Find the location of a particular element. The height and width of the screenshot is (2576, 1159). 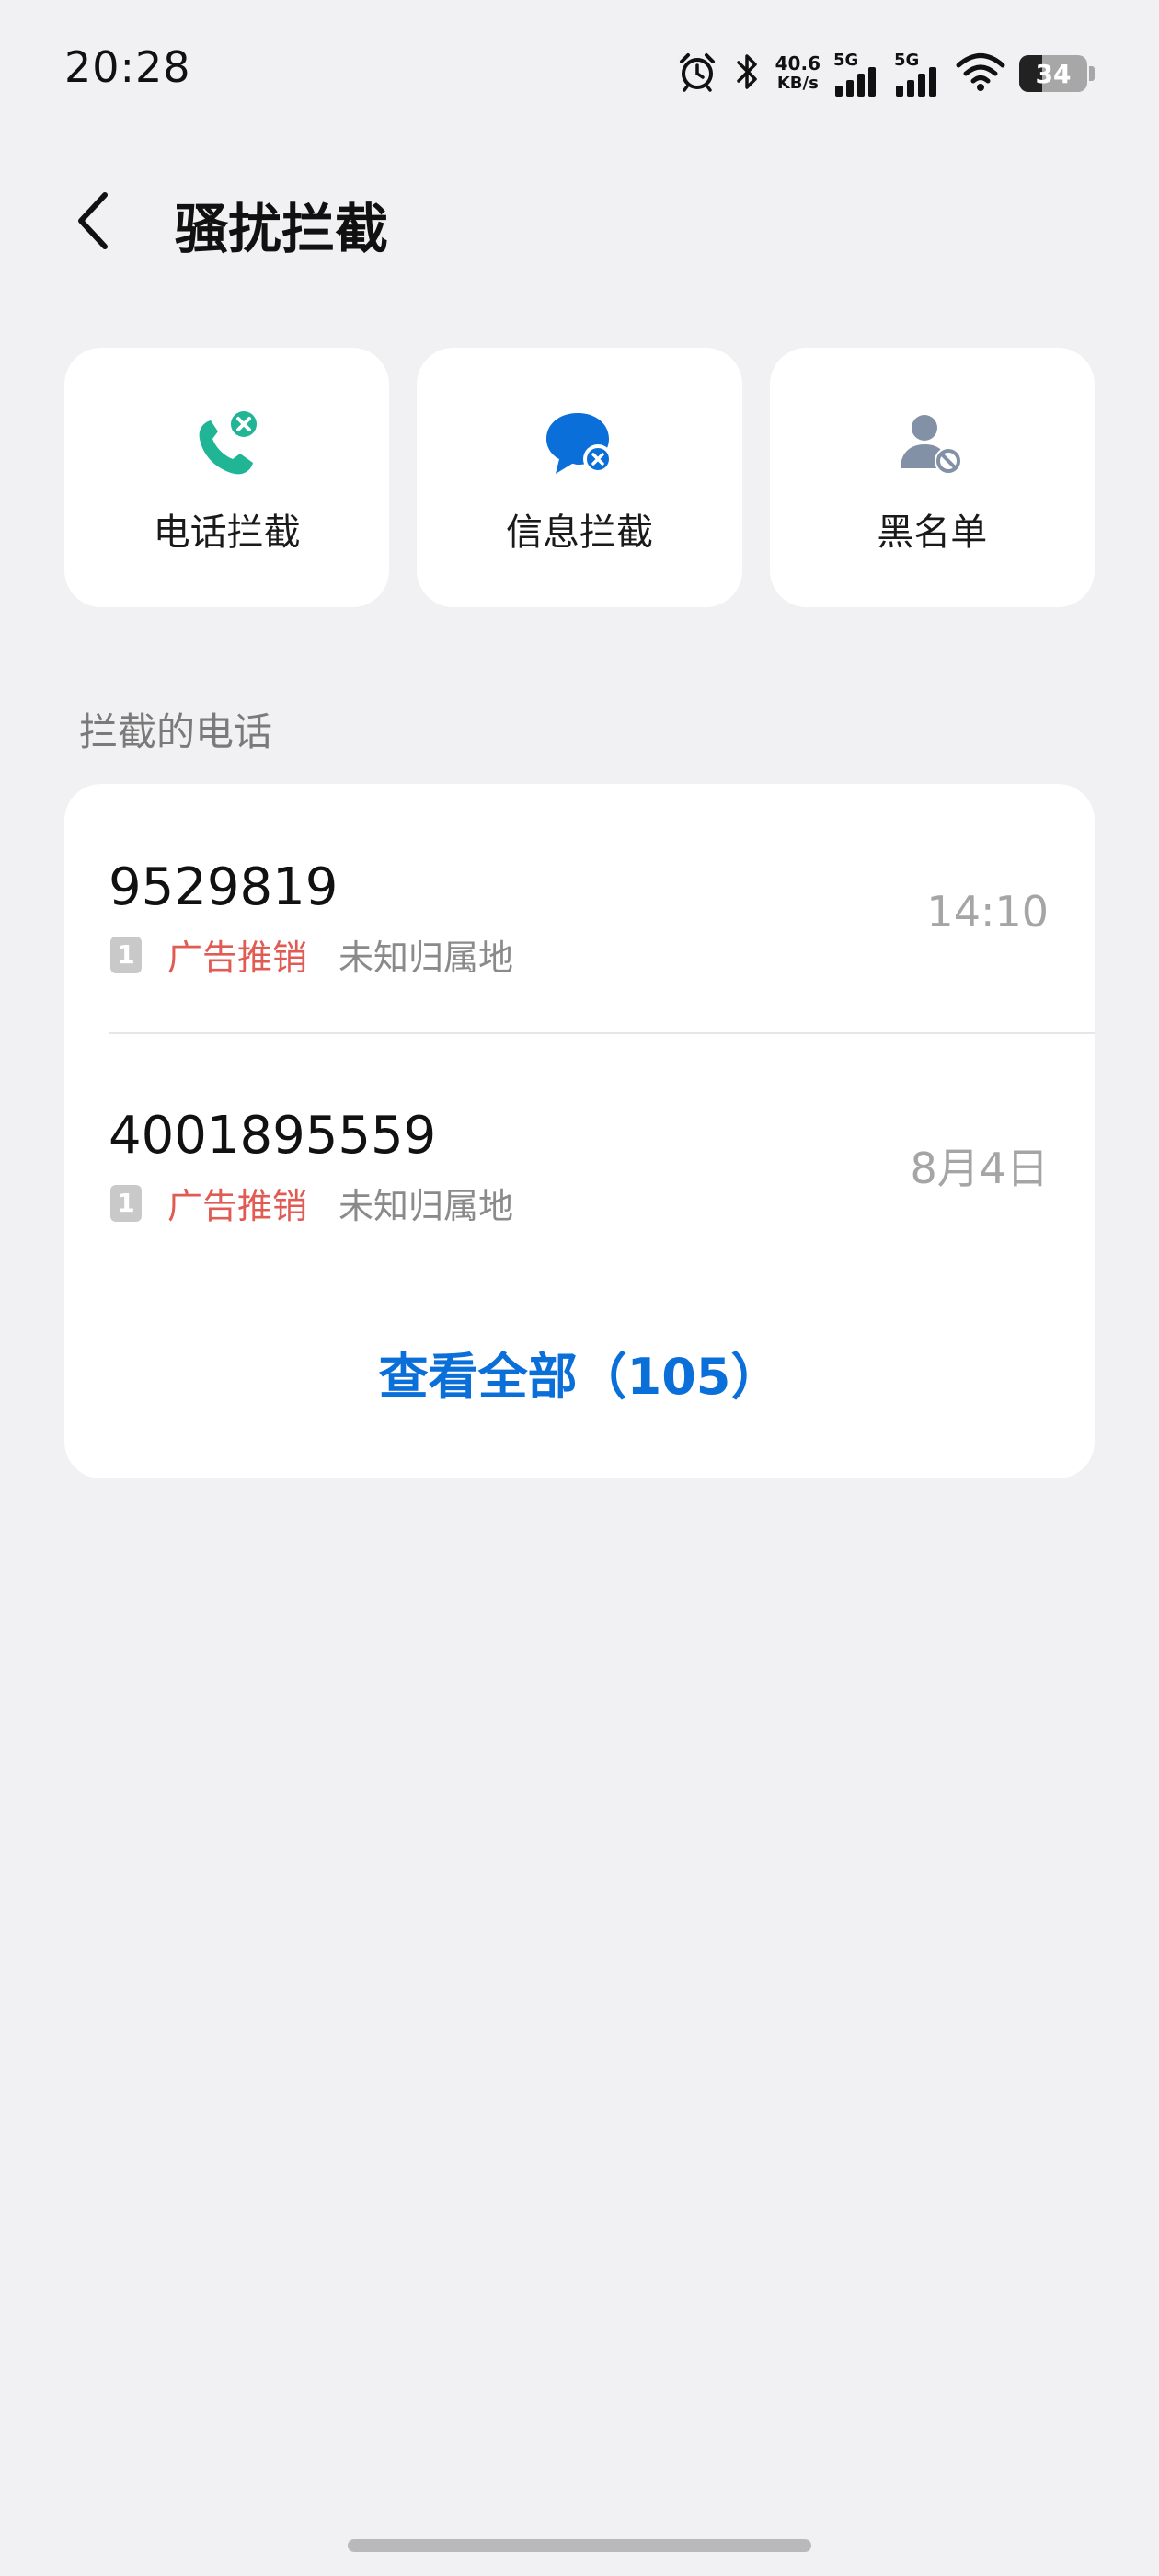

wifi-icon is located at coordinates (980, 74).